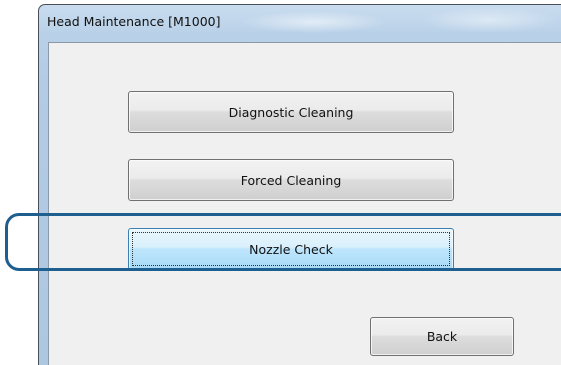 The width and height of the screenshot is (561, 365). I want to click on nozzle-check-label: Nozzle Check, so click(291, 249).